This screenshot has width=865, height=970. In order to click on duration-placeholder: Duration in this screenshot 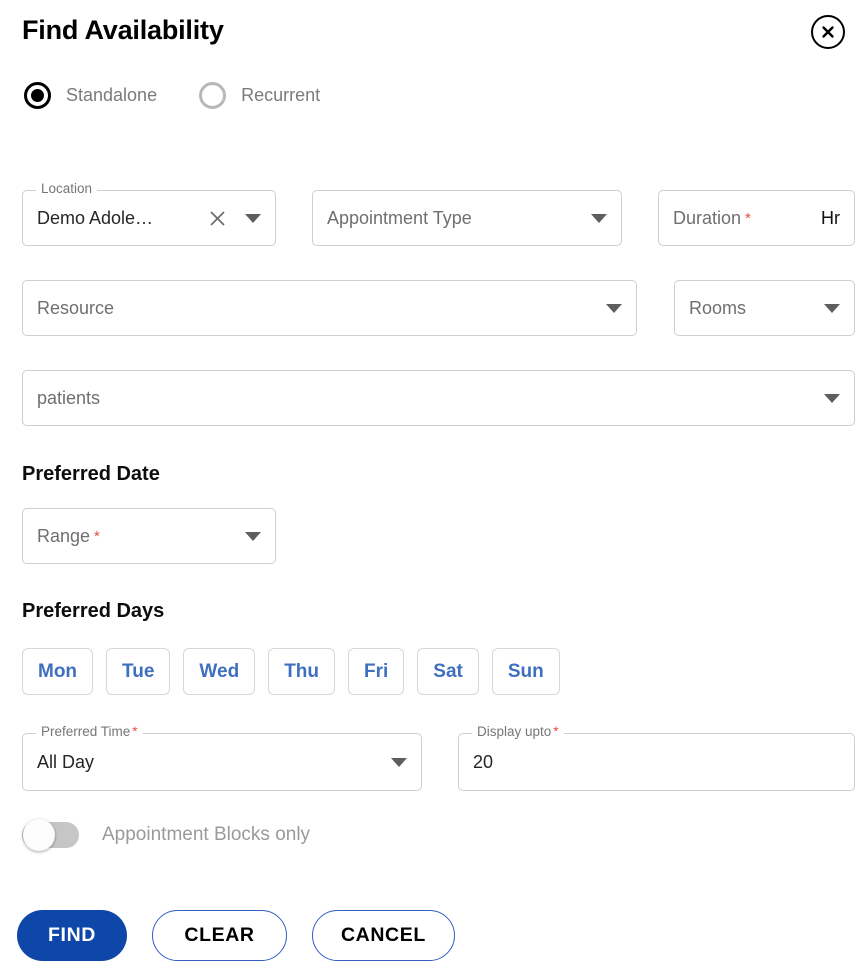, I will do `click(707, 217)`.